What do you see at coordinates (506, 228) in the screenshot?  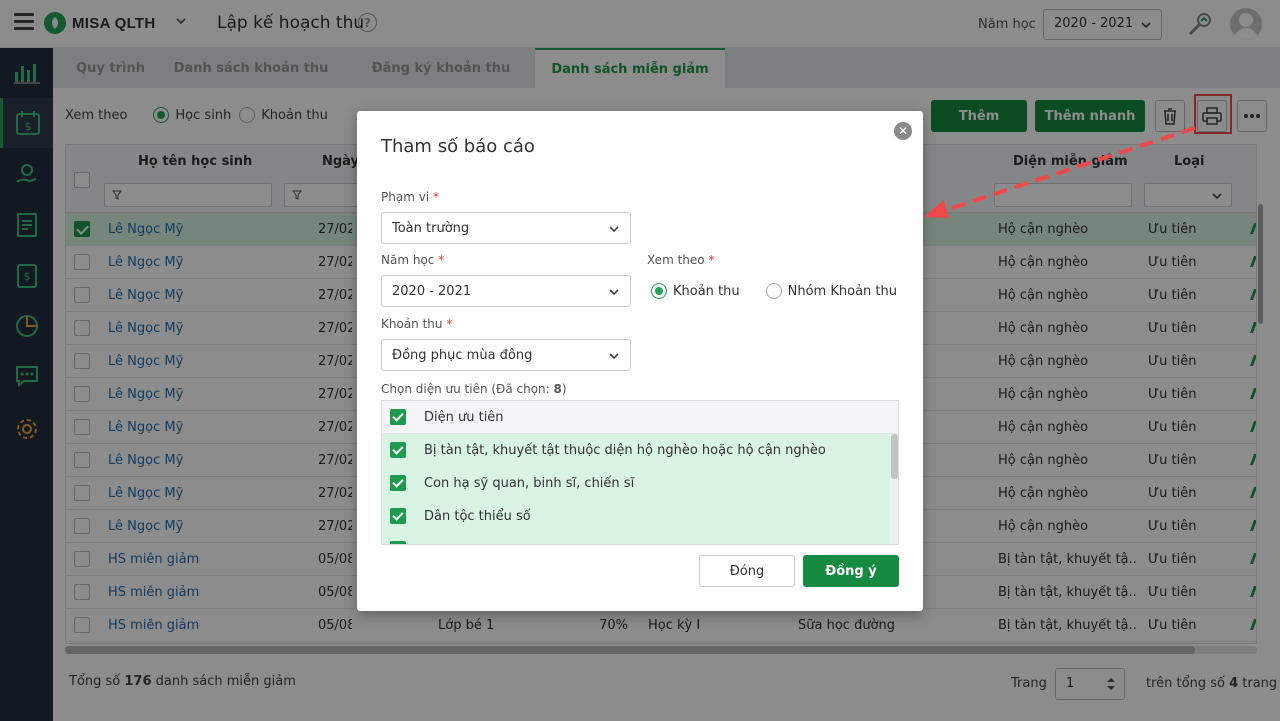 I see `scope-select: Toàn trường` at bounding box center [506, 228].